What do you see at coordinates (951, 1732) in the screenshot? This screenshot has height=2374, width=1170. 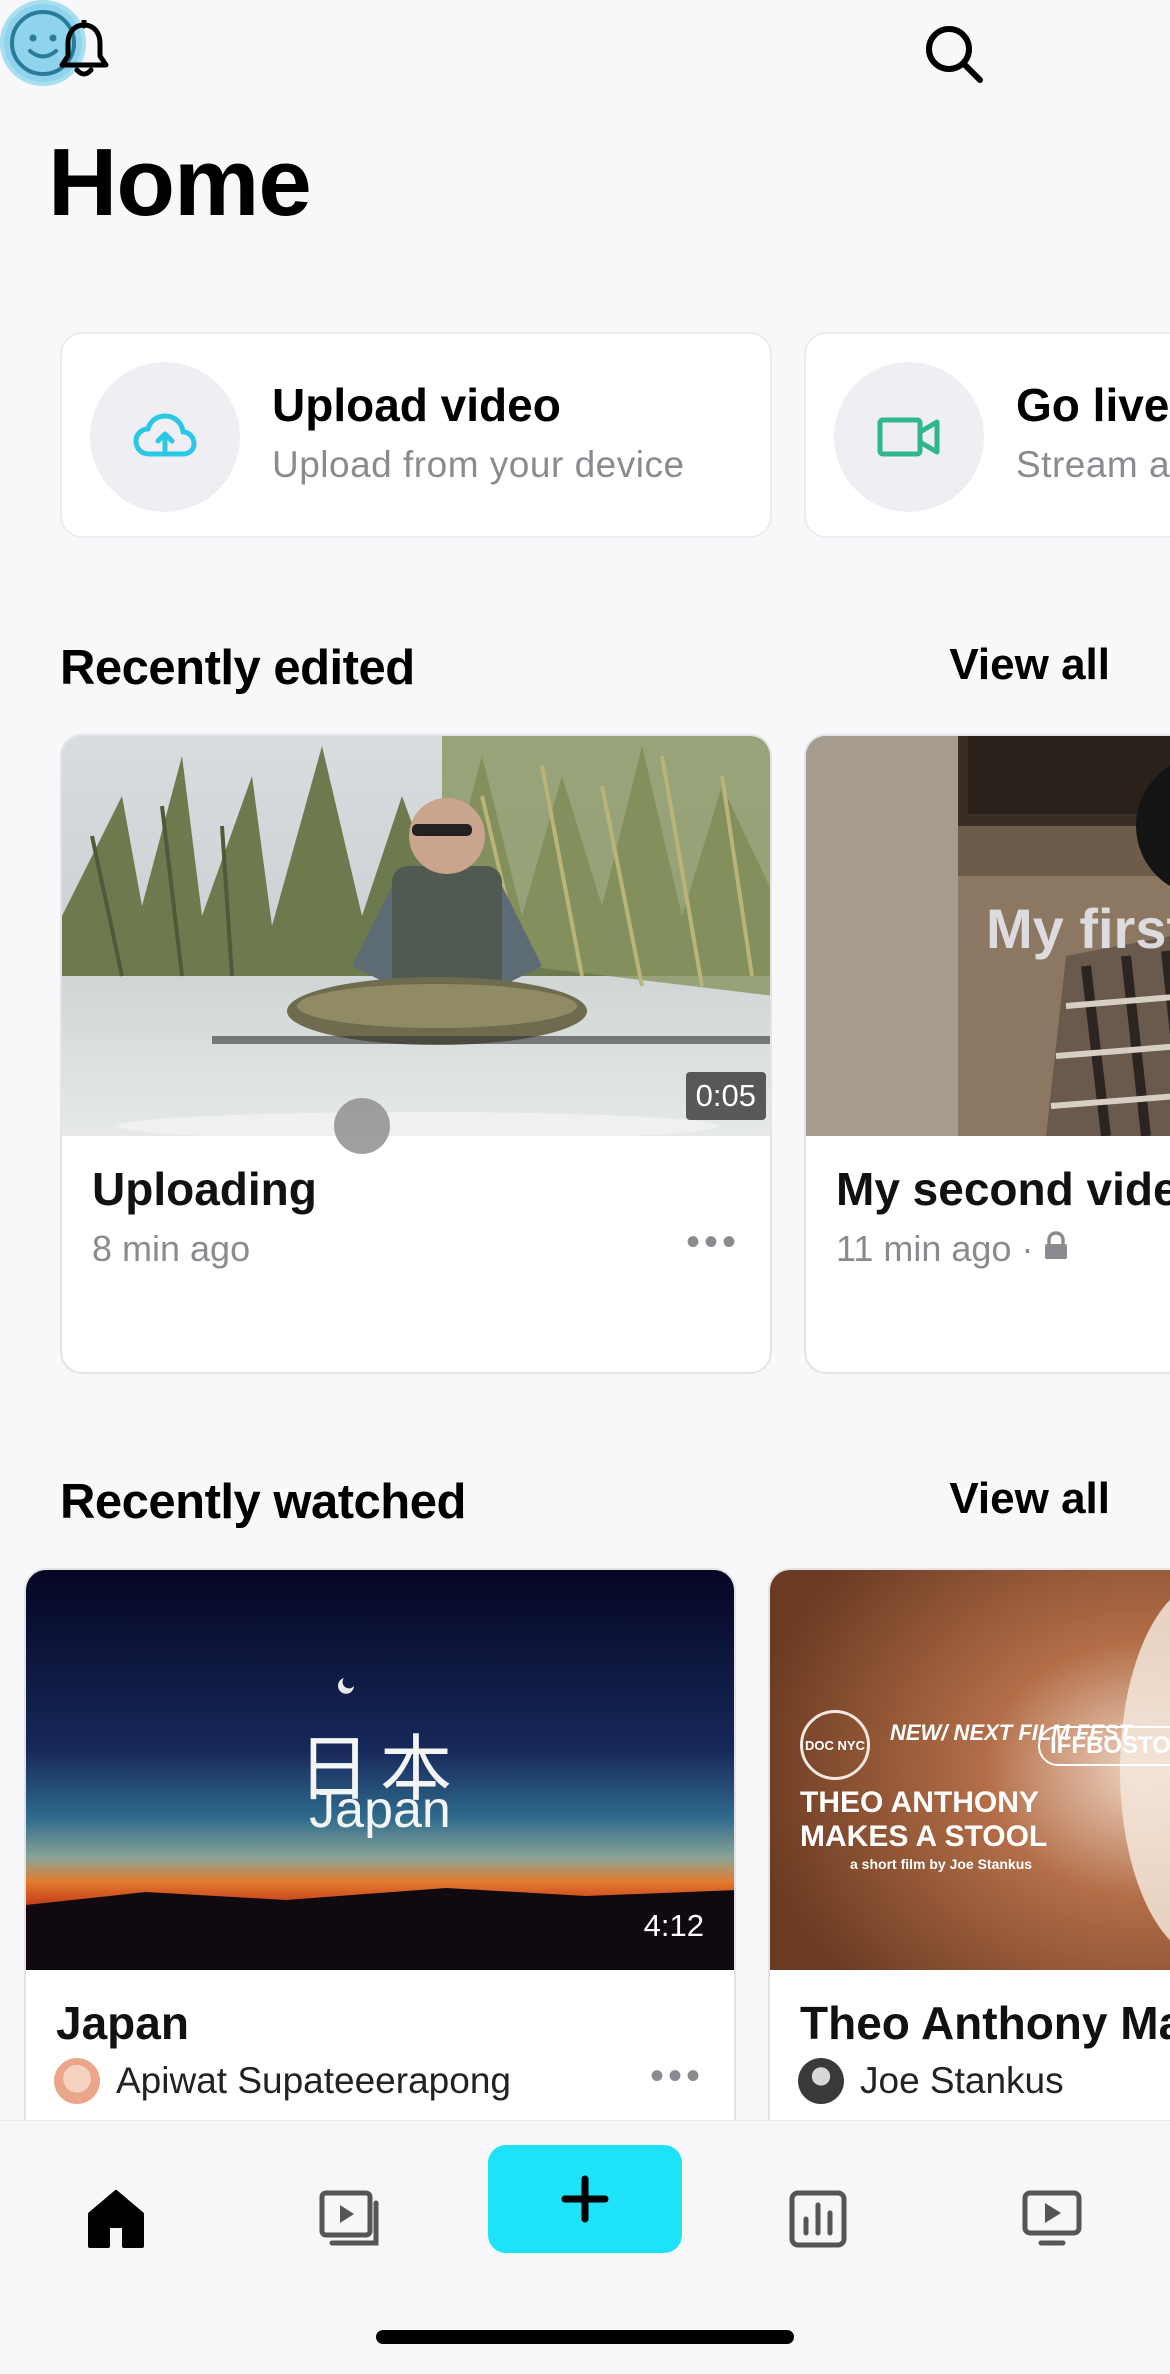 I see `festival-badge-text: NEW/ NEXT` at bounding box center [951, 1732].